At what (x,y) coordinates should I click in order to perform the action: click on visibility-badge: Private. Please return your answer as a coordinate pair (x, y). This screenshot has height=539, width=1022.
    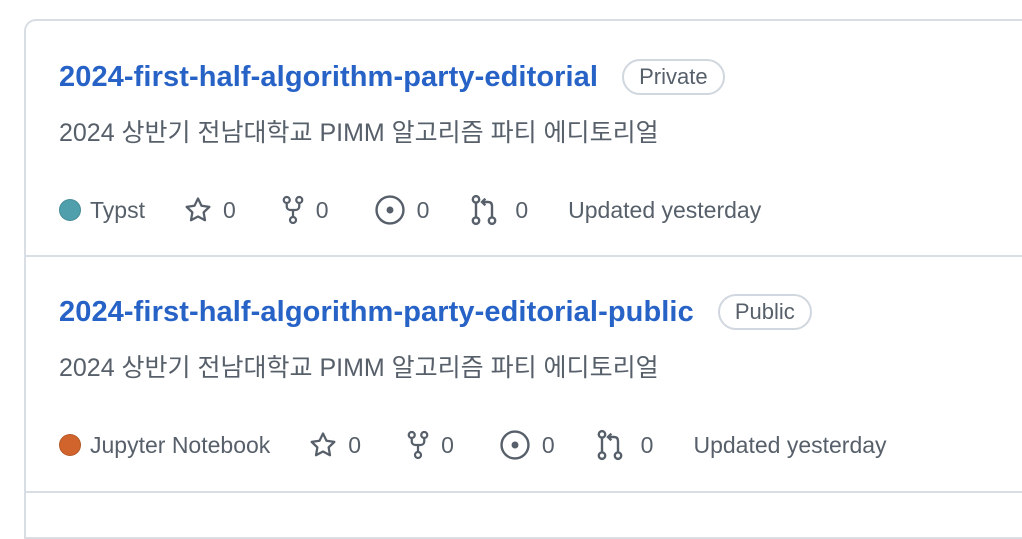
    Looking at the image, I should click on (673, 77).